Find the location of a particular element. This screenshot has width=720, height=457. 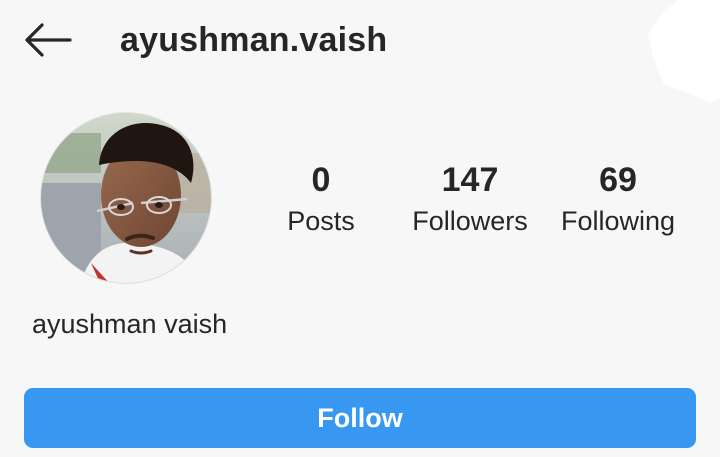

follow-button: Follow is located at coordinates (360, 418).